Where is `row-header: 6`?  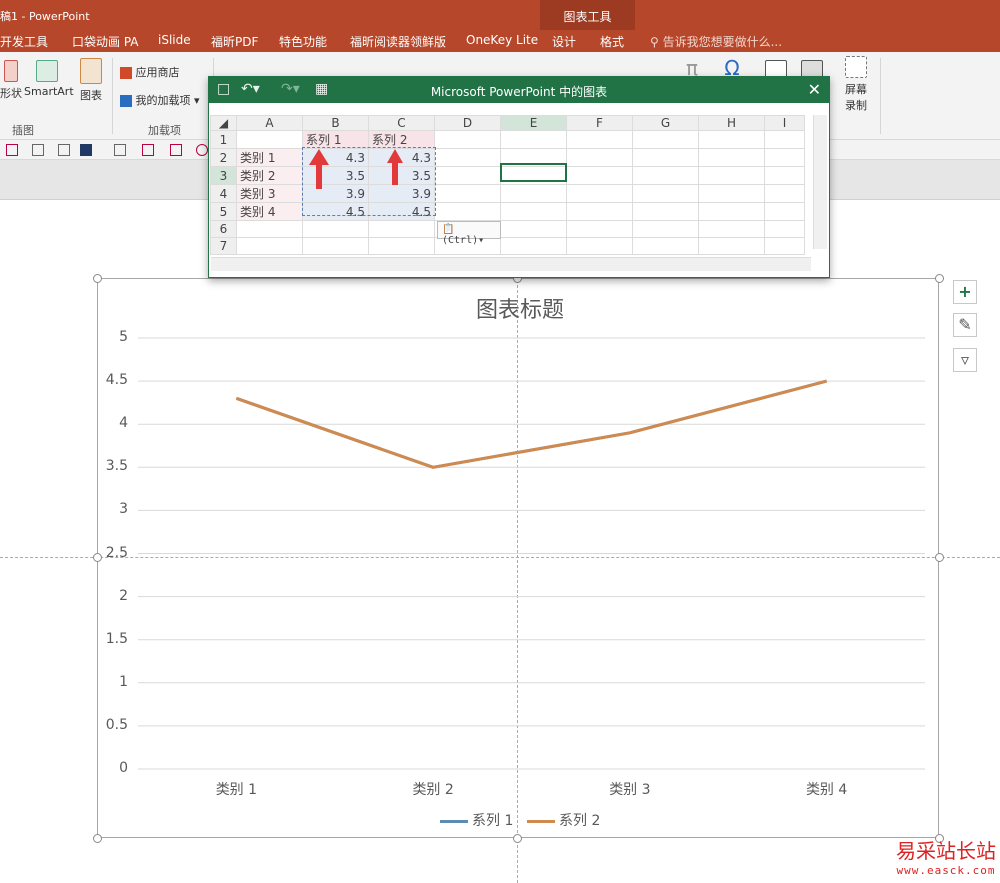
row-header: 6 is located at coordinates (223, 229).